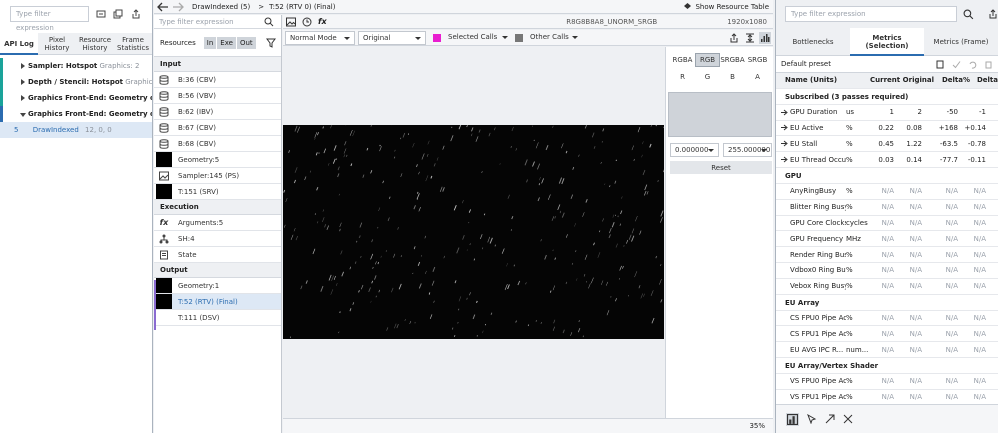 Image resolution: width=998 pixels, height=433 pixels. What do you see at coordinates (806, 64) in the screenshot?
I see `preset-label: Default preset` at bounding box center [806, 64].